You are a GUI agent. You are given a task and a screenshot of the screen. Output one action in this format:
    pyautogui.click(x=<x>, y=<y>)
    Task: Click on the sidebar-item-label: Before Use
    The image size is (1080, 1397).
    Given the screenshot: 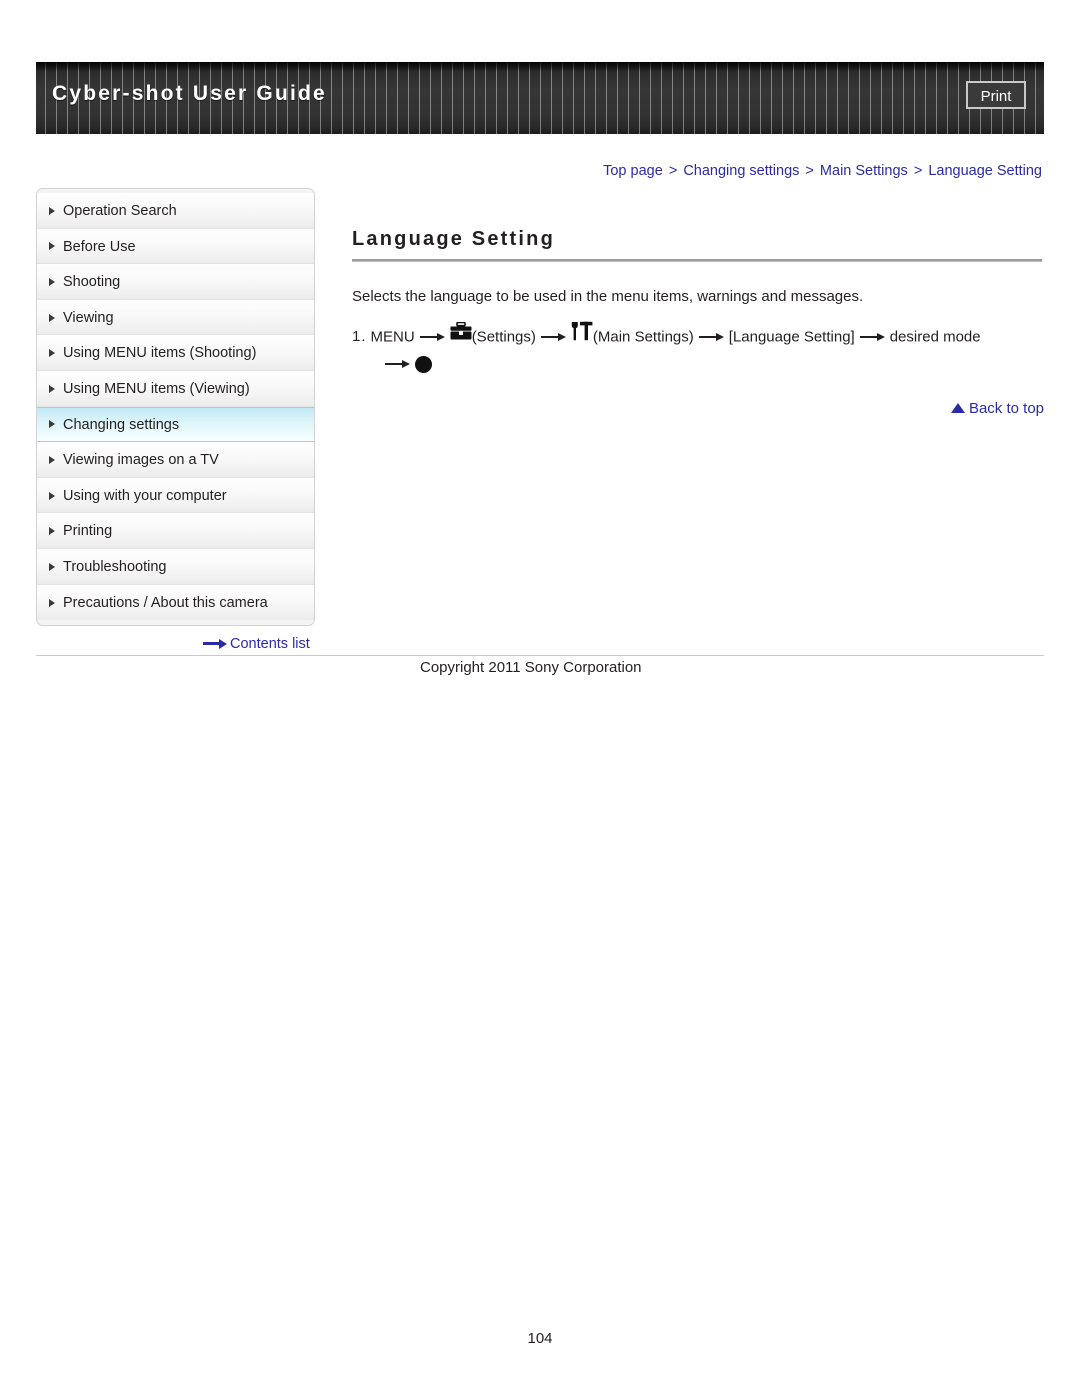 What is the action you would take?
    pyautogui.click(x=99, y=246)
    